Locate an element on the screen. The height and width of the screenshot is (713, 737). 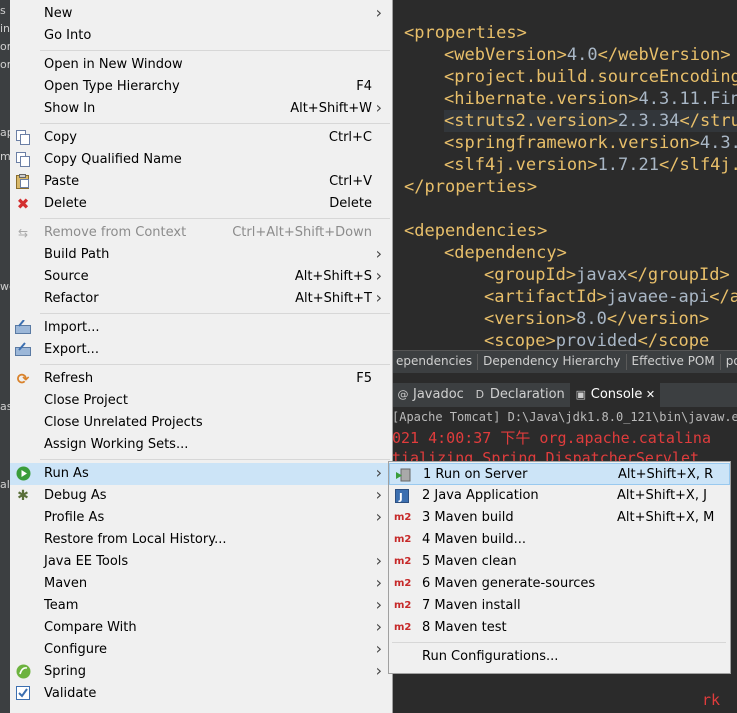
submenu-item-1-run-on-server: 1 Run on Server Alt+Shift+X, R is located at coordinates (559, 474).